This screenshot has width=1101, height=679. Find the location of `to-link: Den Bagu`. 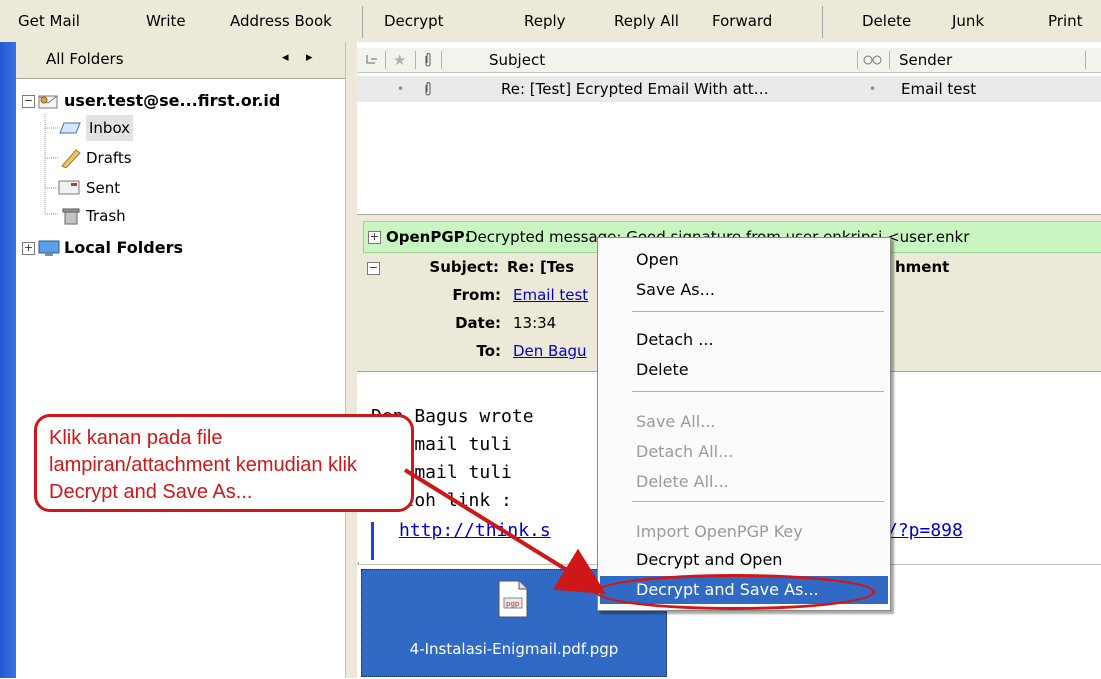

to-link: Den Bagu is located at coordinates (550, 351).